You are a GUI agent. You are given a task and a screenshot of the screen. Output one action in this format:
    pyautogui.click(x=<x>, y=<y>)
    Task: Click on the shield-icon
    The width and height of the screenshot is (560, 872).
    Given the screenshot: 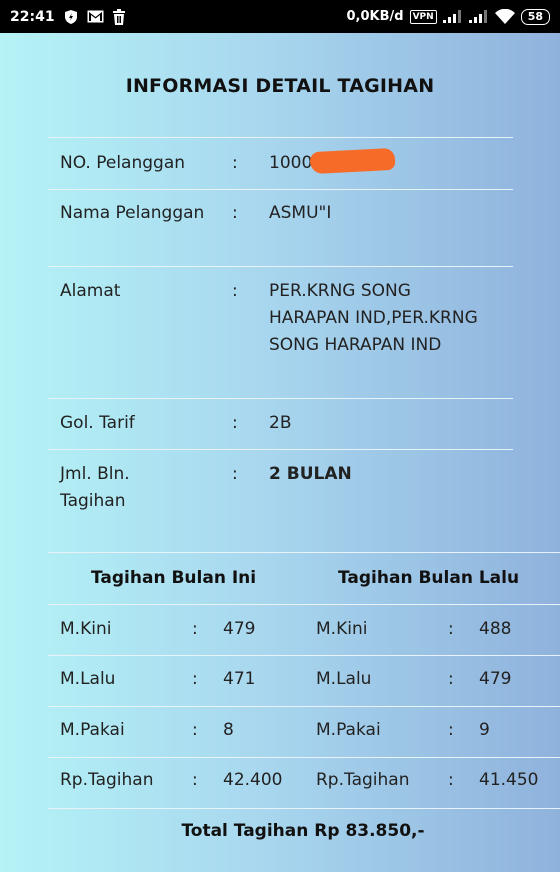 What is the action you would take?
    pyautogui.click(x=71, y=17)
    